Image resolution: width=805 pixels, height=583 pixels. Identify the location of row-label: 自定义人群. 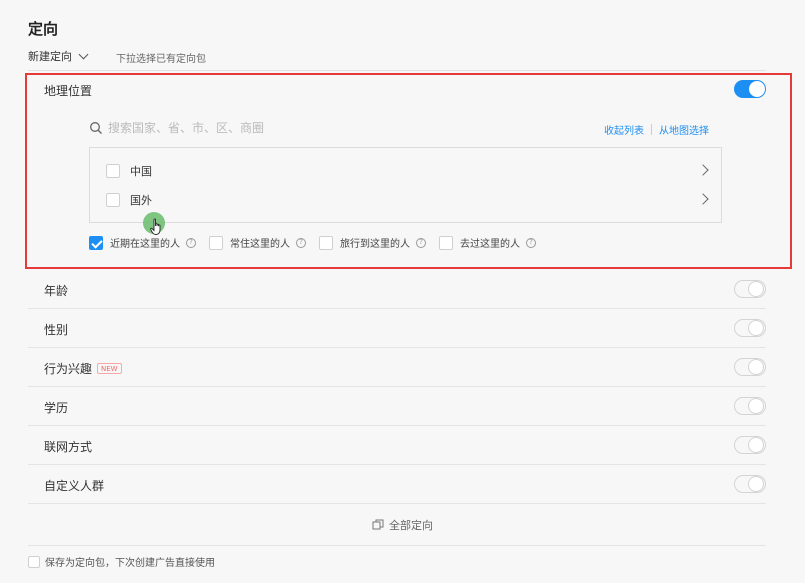
(74, 486).